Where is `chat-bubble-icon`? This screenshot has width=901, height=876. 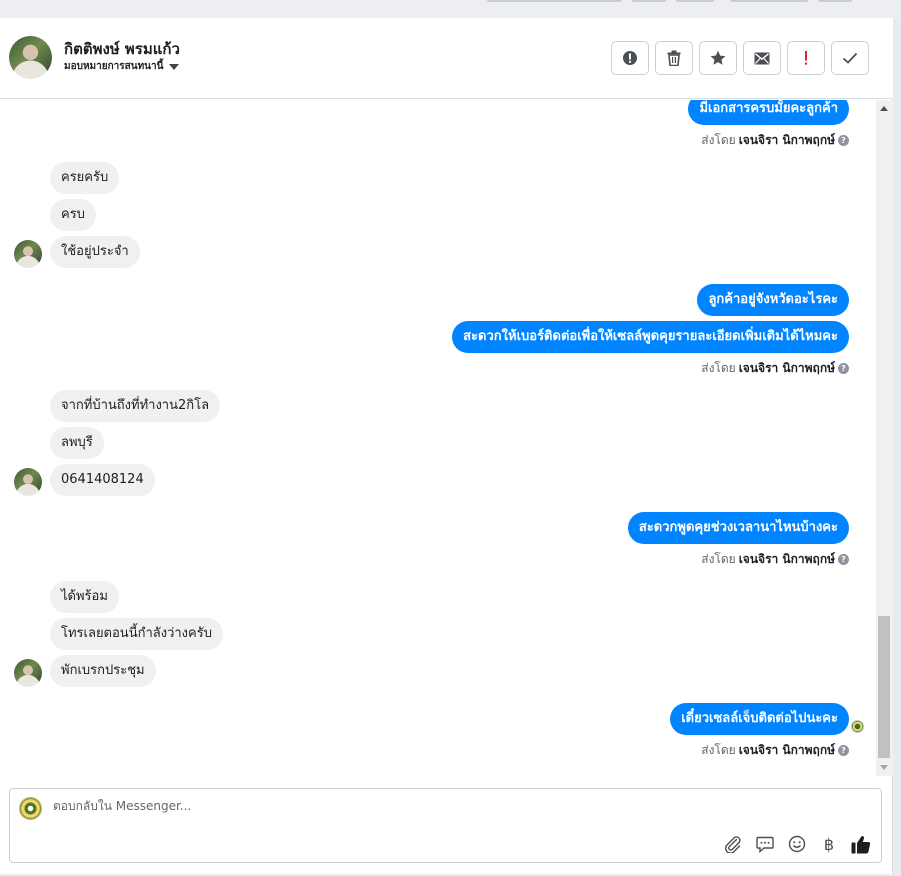
chat-bubble-icon is located at coordinates (765, 844).